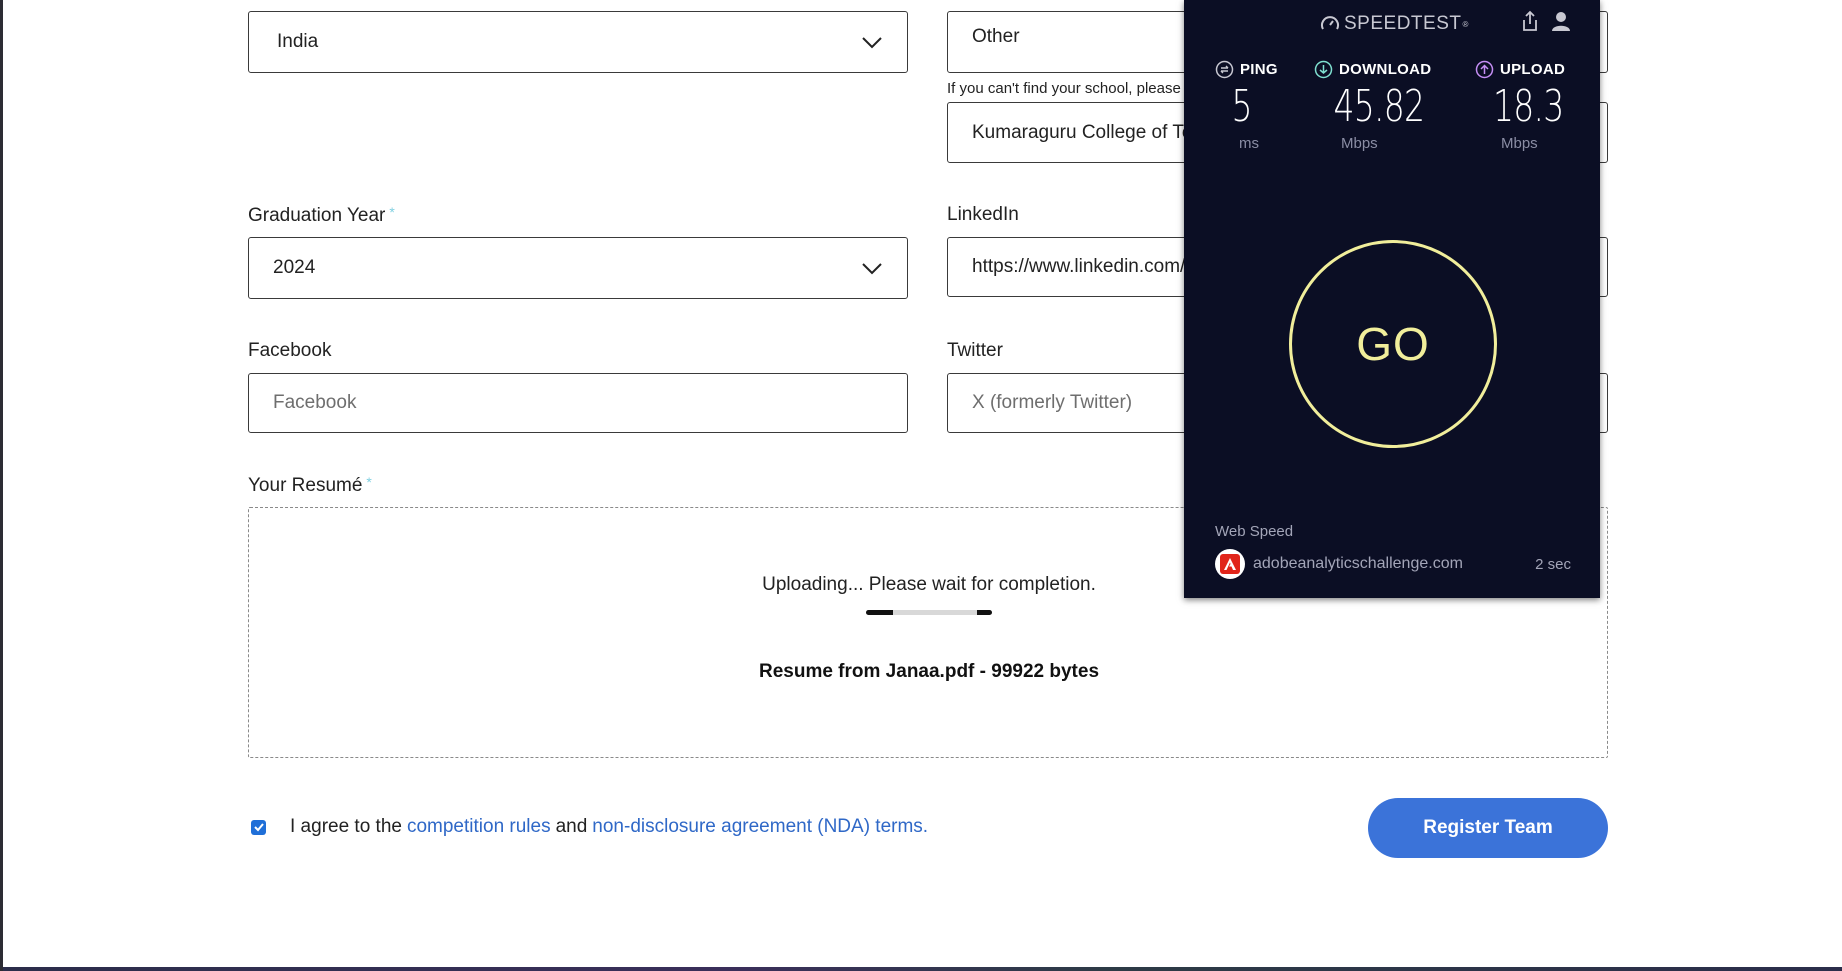  What do you see at coordinates (305, 485) in the screenshot?
I see `resume-label-text: Your Resumé` at bounding box center [305, 485].